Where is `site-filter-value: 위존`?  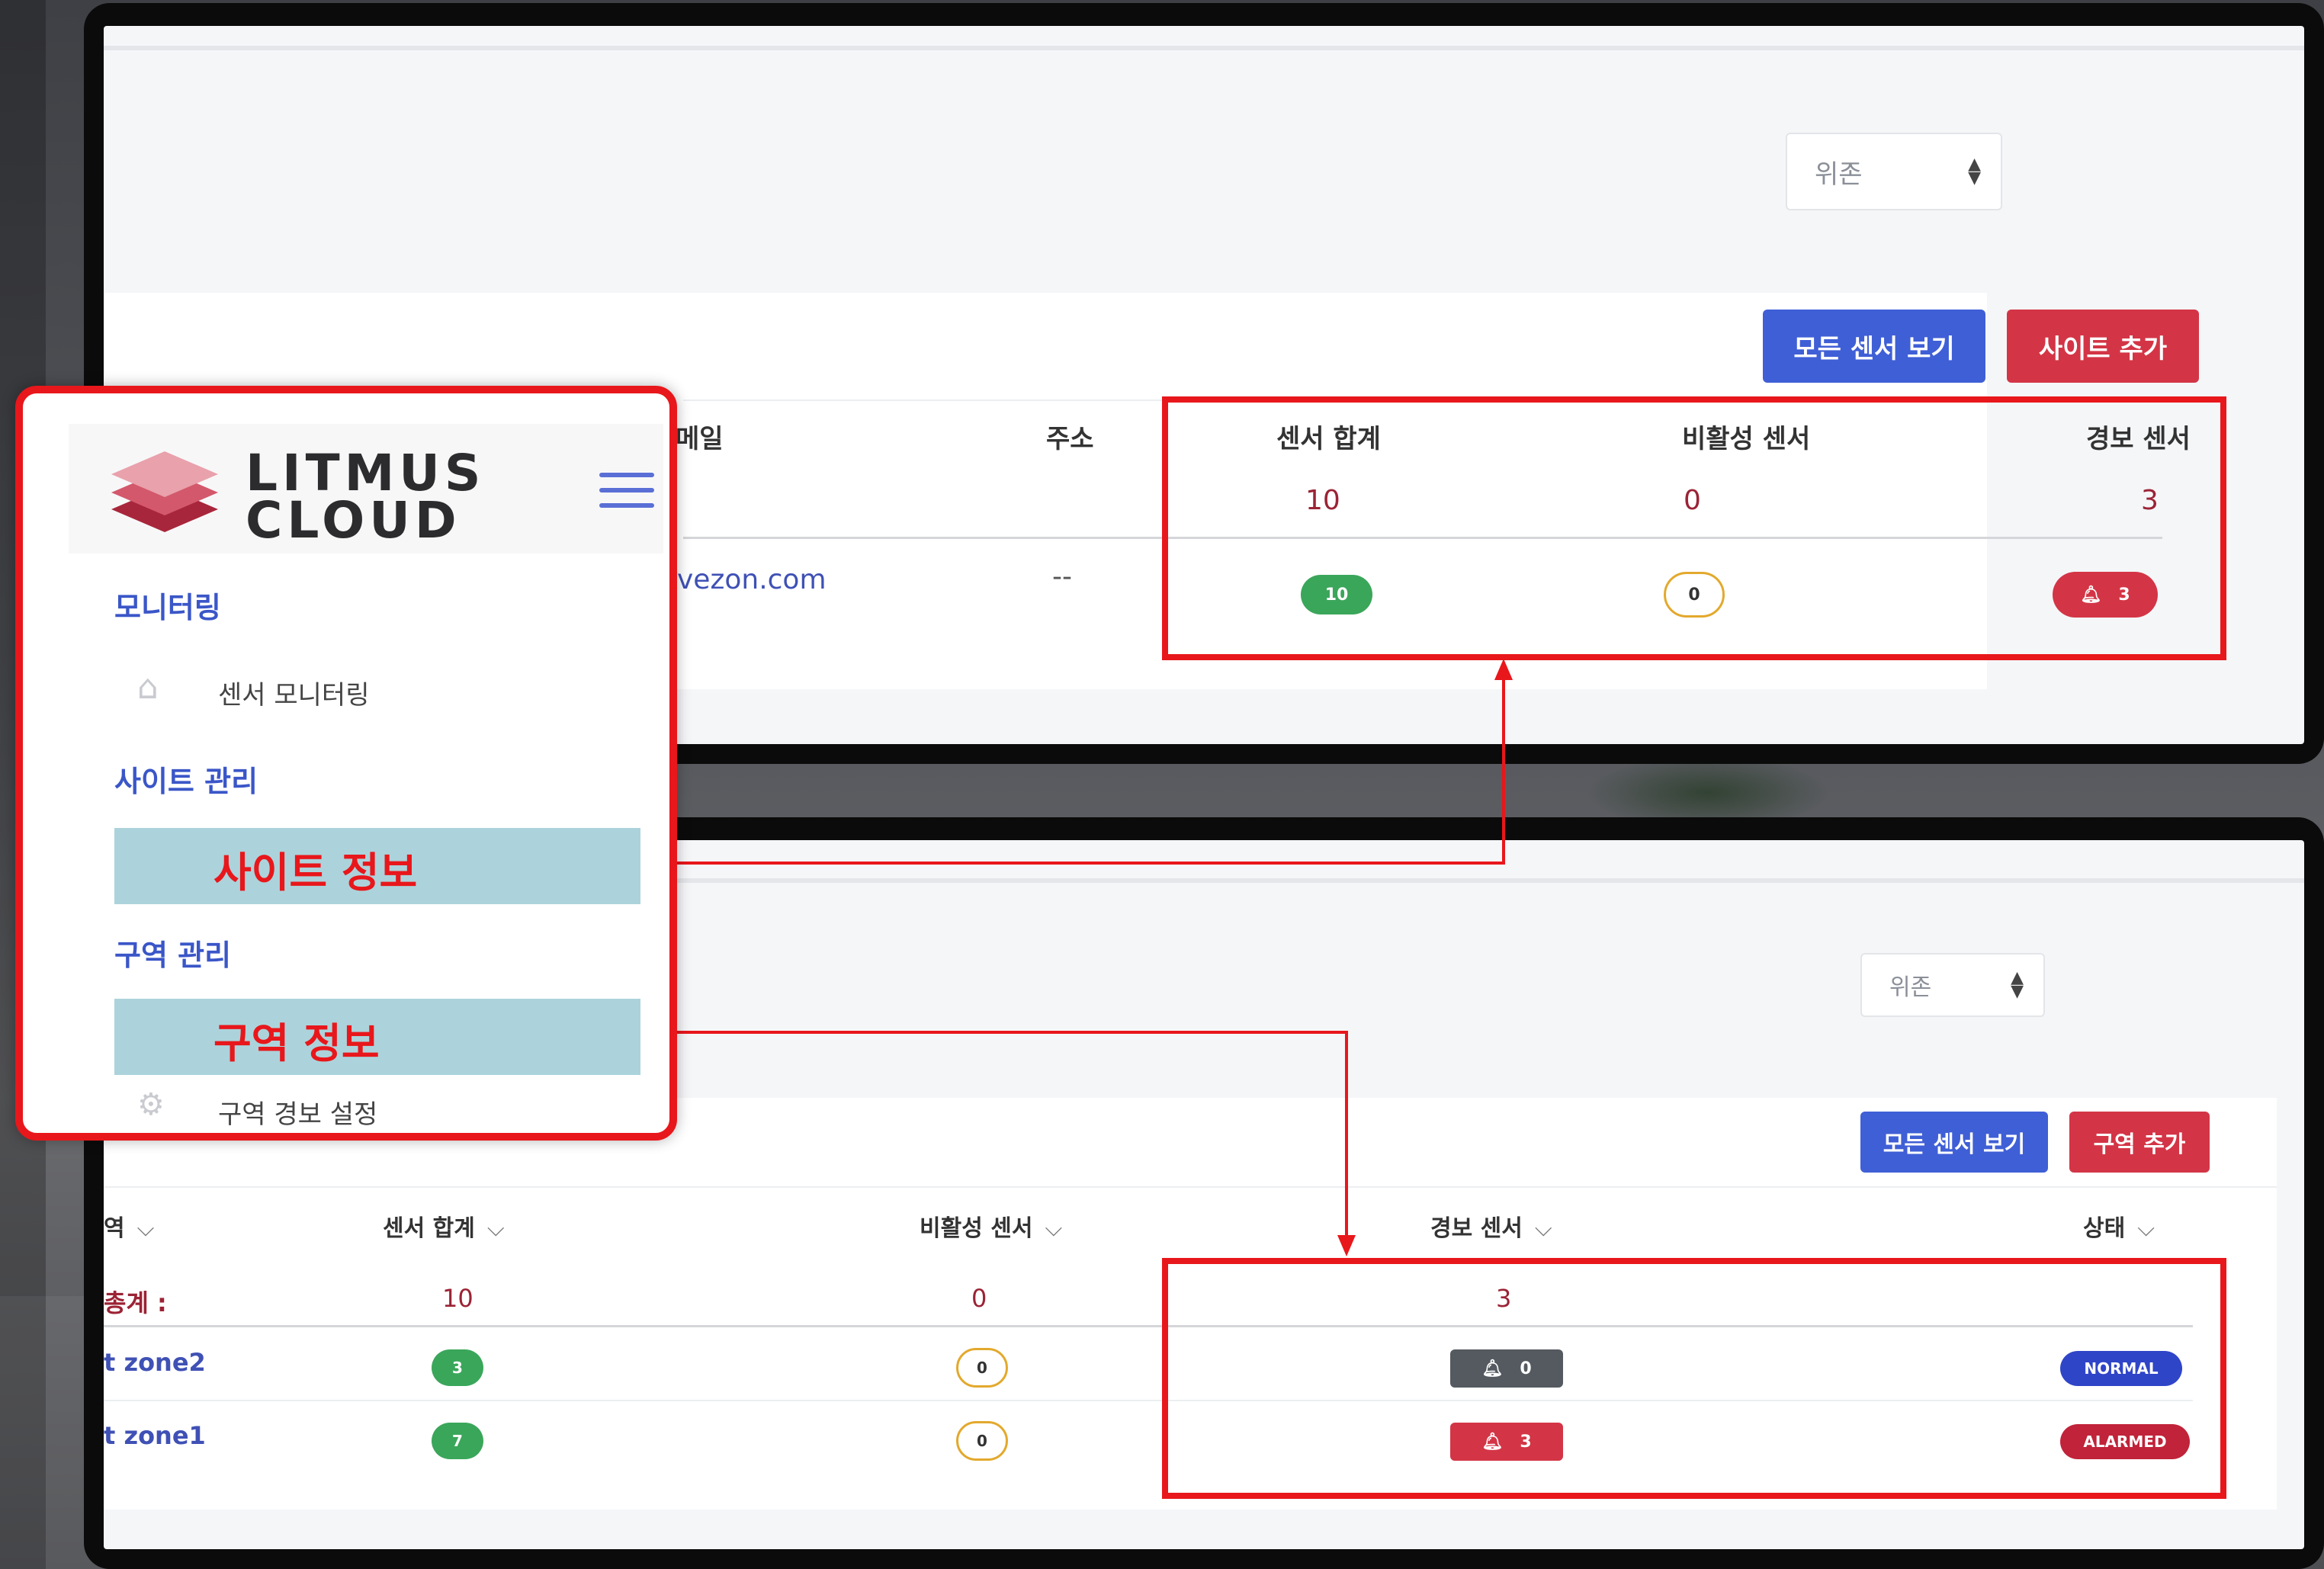 site-filter-value: 위존 is located at coordinates (1839, 174).